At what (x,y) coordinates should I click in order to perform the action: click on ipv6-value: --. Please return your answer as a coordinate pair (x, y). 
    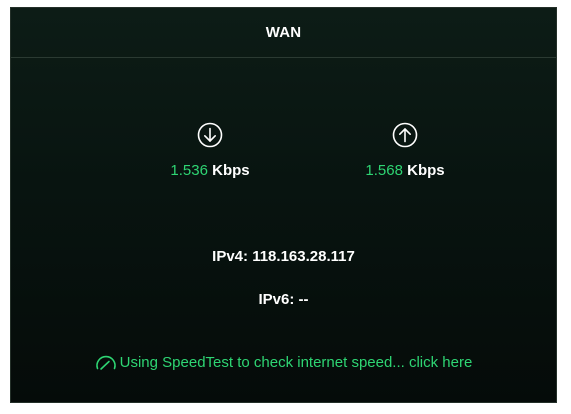
    Looking at the image, I should click on (303, 299).